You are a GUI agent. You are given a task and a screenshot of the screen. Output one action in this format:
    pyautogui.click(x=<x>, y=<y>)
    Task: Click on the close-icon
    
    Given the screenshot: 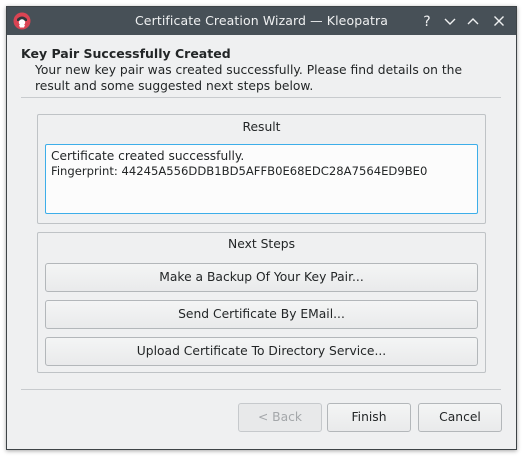 What is the action you would take?
    pyautogui.click(x=499, y=21)
    